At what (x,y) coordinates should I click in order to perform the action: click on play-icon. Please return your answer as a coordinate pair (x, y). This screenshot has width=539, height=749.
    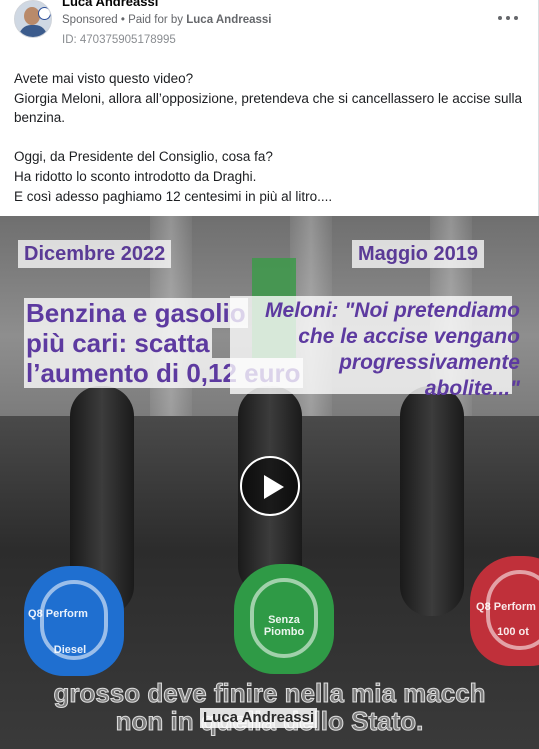
    Looking at the image, I should click on (274, 487).